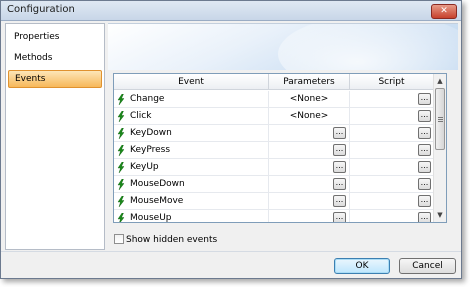 This screenshot has width=470, height=287. Describe the element at coordinates (150, 150) in the screenshot. I see `event-name: KeyPress` at that location.